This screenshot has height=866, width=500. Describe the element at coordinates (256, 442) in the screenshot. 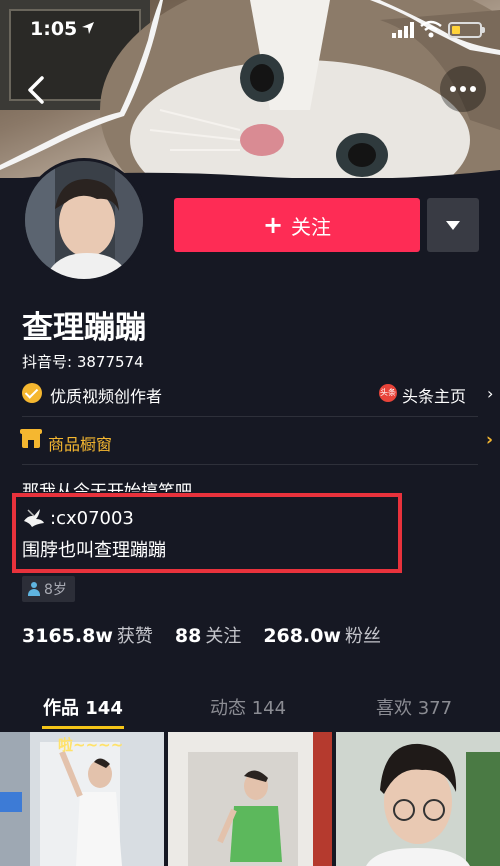

I see `shop-window-row: 商品橱窗 ›` at that location.